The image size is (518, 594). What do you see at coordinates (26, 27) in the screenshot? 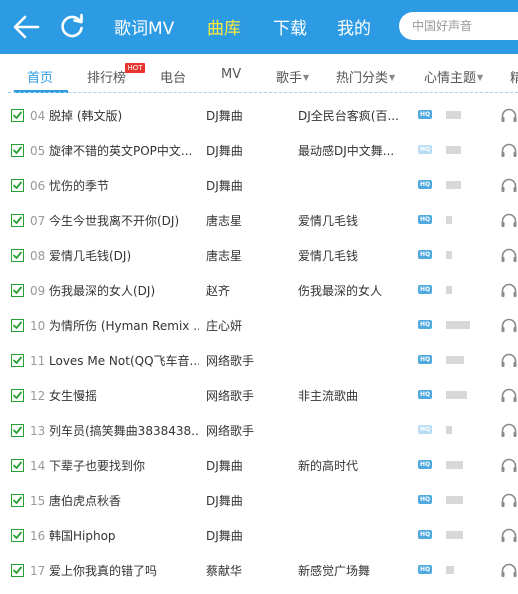
I see `back-arrow-icon` at bounding box center [26, 27].